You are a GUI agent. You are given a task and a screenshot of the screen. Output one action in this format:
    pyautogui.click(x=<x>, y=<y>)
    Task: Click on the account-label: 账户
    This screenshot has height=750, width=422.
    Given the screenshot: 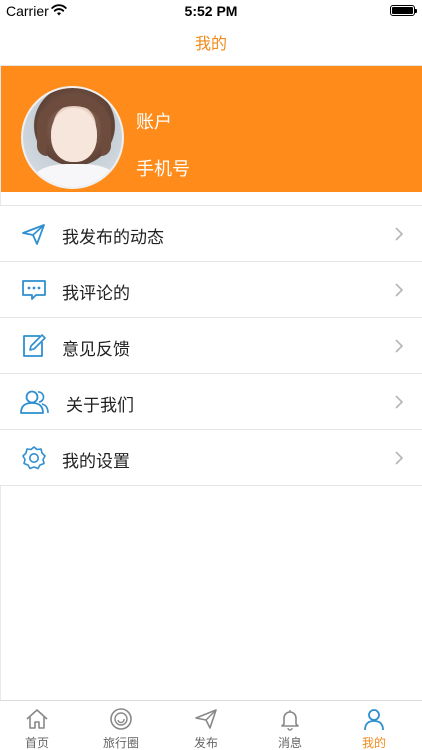 What is the action you would take?
    pyautogui.click(x=154, y=122)
    